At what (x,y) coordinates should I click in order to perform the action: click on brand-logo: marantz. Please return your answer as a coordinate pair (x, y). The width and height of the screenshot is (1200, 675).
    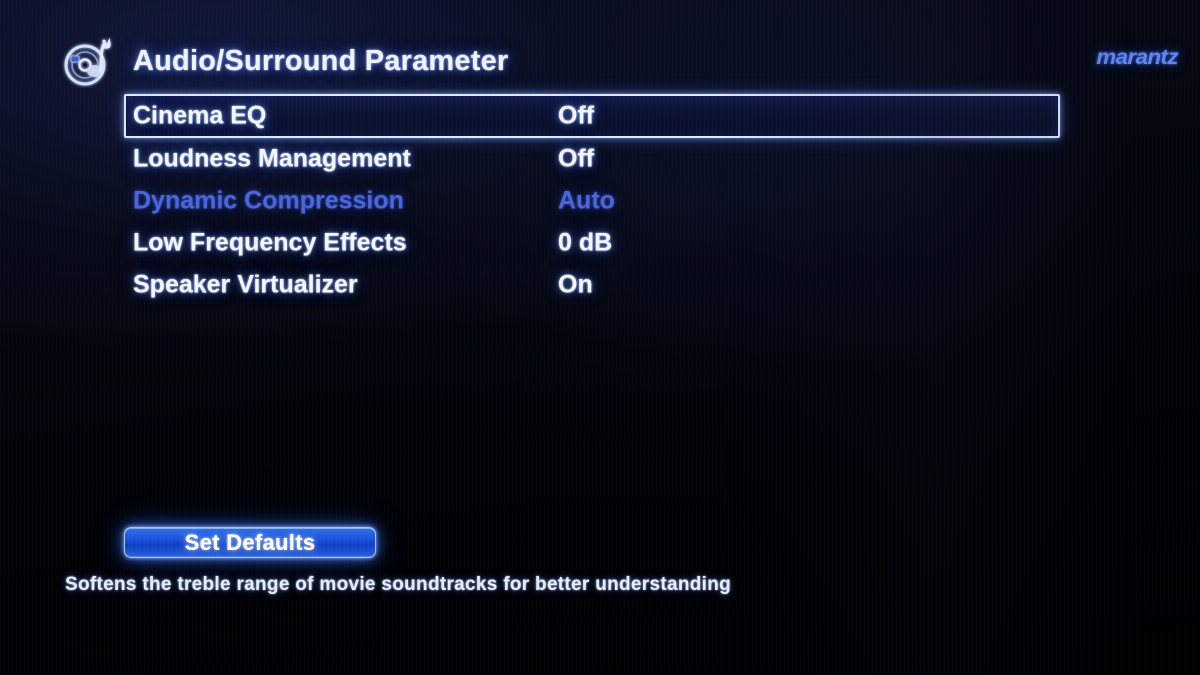
    Looking at the image, I should click on (1137, 57).